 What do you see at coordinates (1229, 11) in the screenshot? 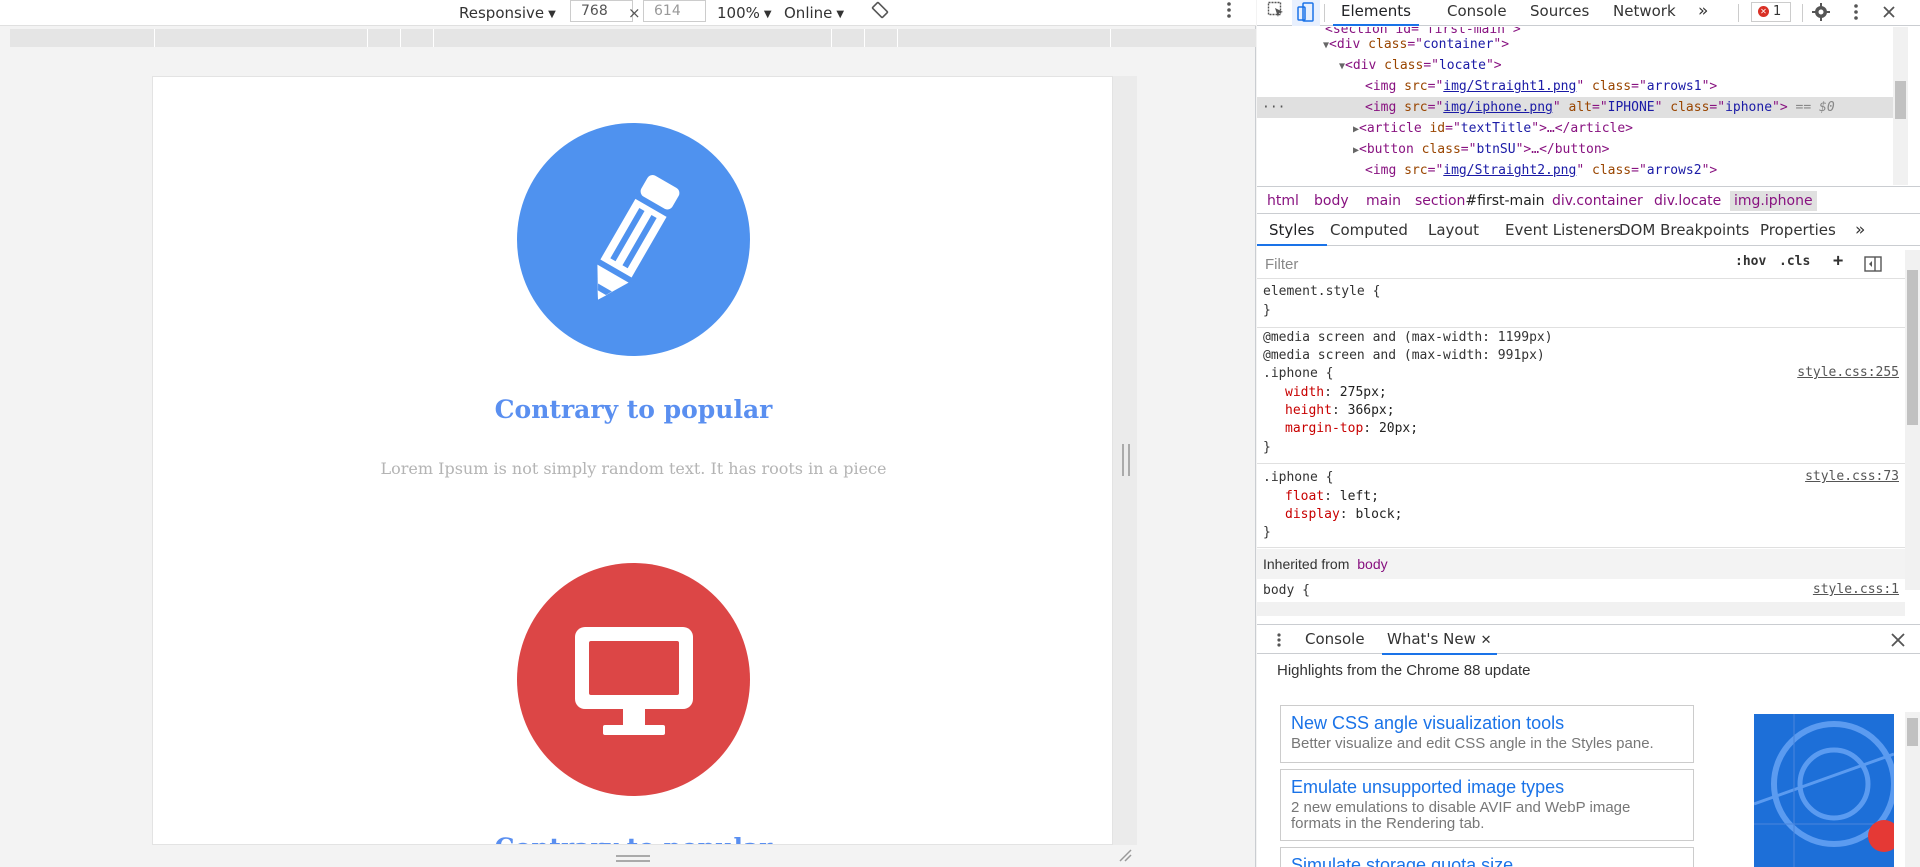
I see `emulation-more-button` at bounding box center [1229, 11].